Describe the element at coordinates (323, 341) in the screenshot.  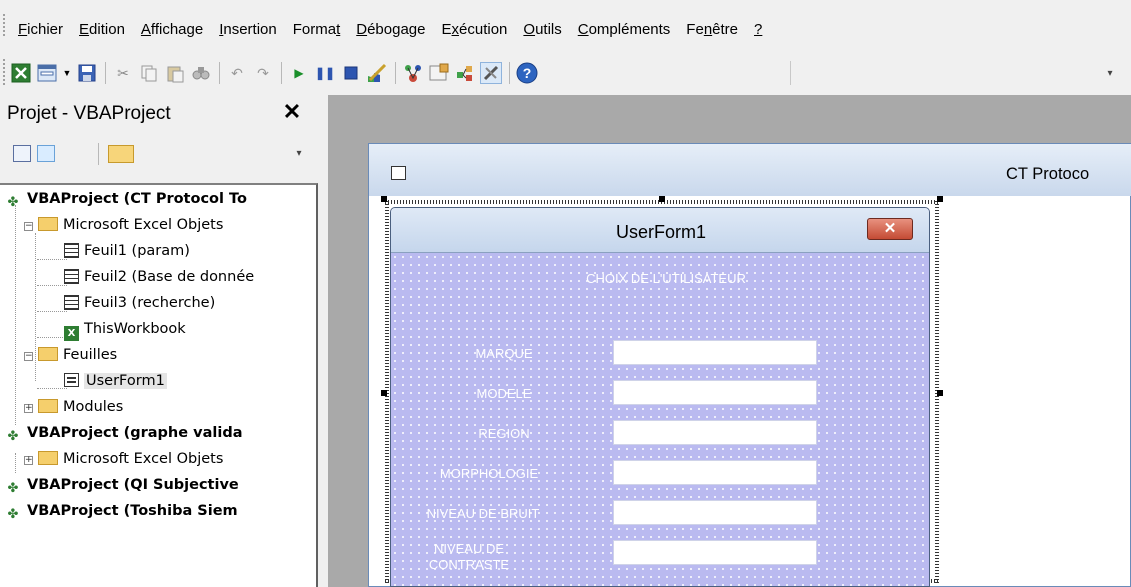
I see `splitter` at that location.